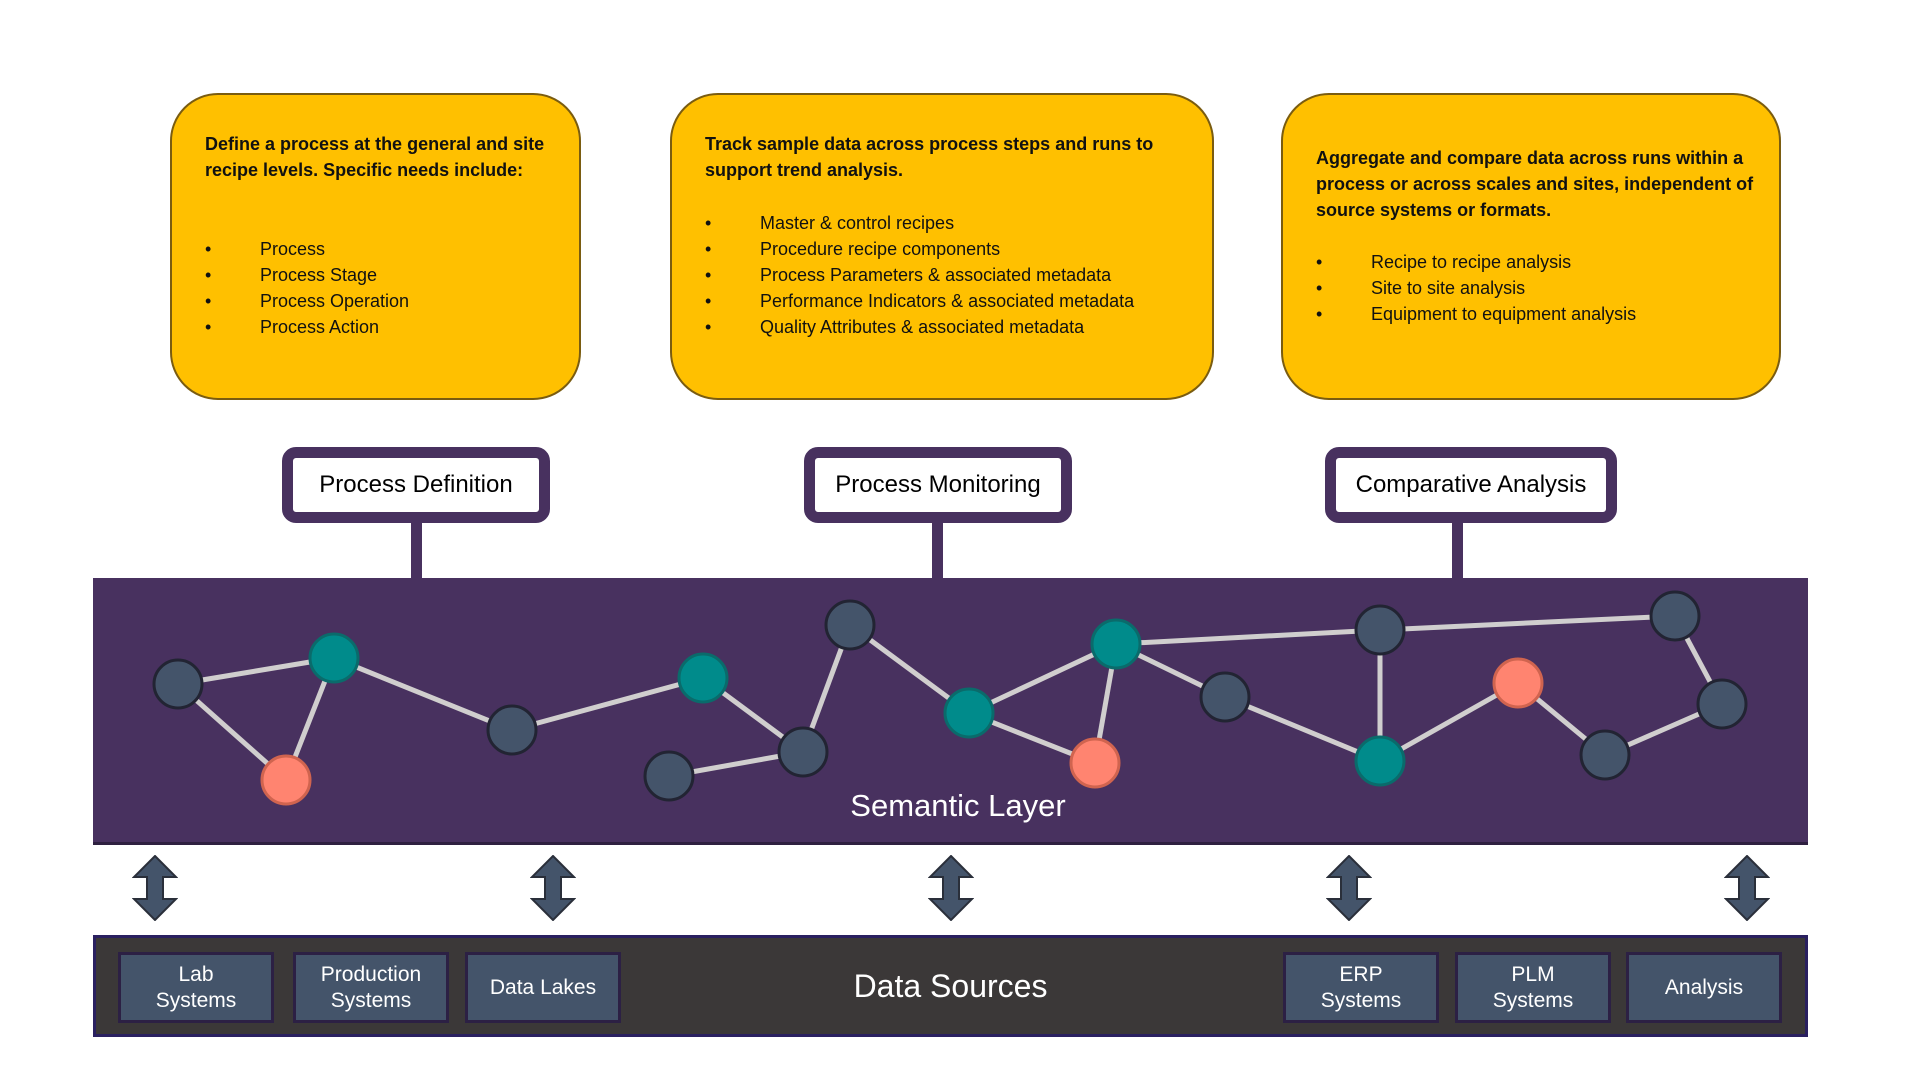  I want to click on source-lab-systems: Lab Systems, so click(196, 987).